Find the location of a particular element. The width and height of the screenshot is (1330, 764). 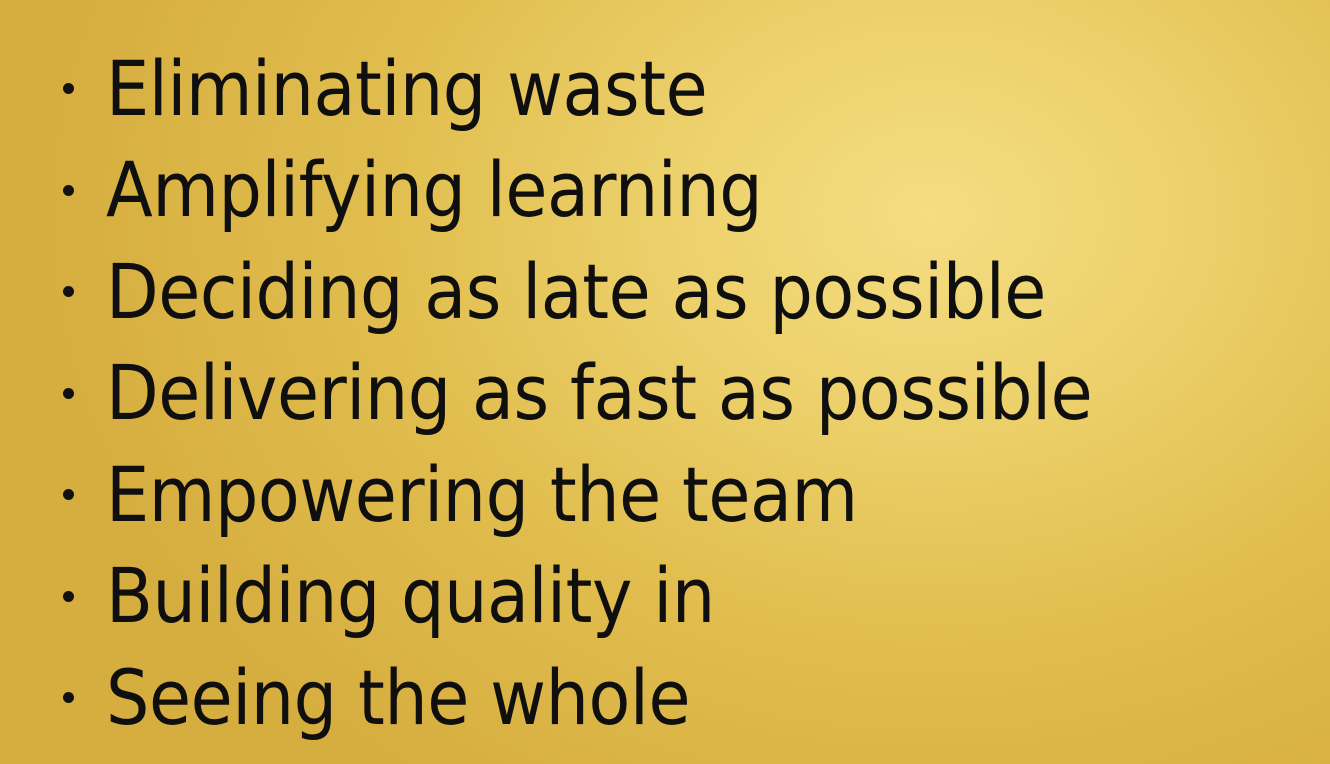

bullet-item: Eliminating waste is located at coordinates (630, 89).